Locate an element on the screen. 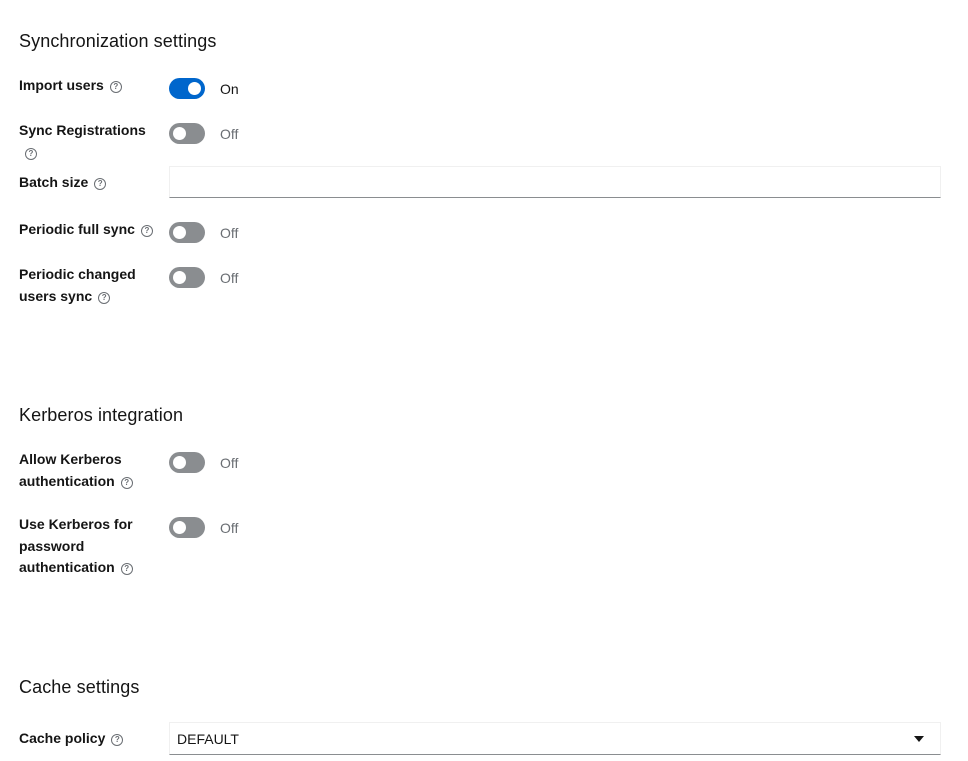 Image resolution: width=968 pixels, height=761 pixels. periodic-full-sync-switch: Off is located at coordinates (203, 232).